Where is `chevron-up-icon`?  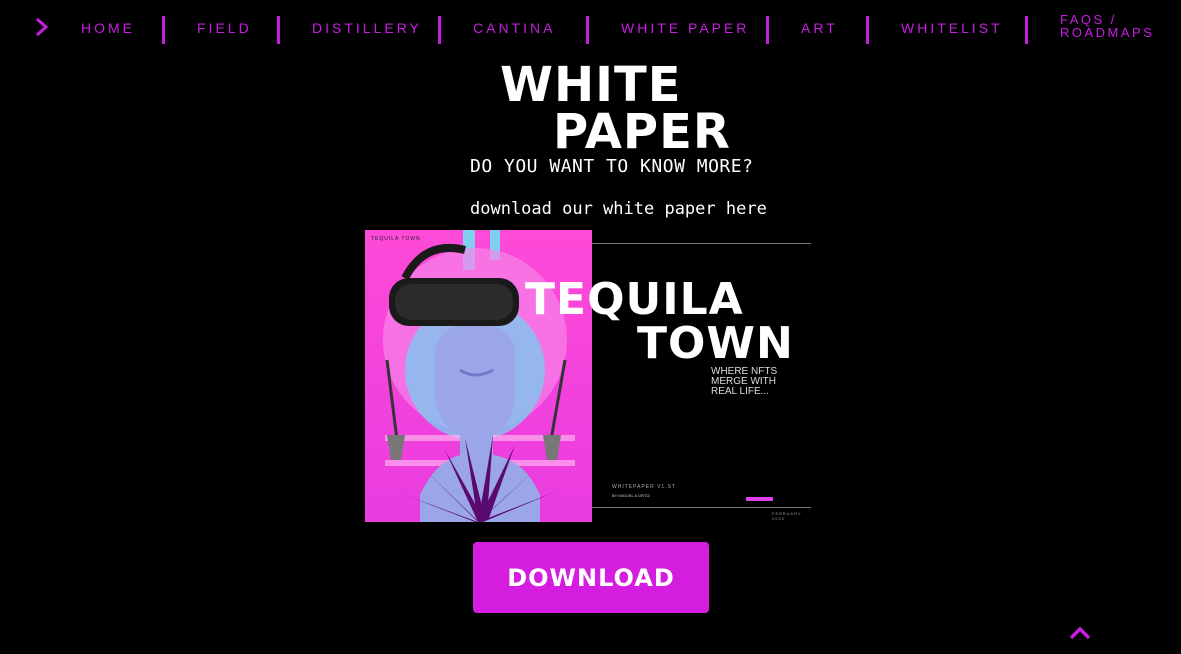 chevron-up-icon is located at coordinates (1080, 633).